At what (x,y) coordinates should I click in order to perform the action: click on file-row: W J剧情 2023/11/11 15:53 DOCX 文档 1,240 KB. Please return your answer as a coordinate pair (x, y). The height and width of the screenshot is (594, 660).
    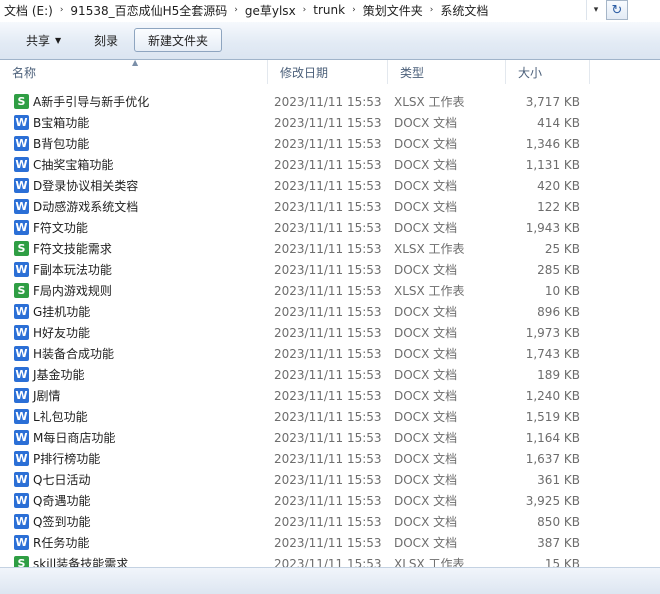
    Looking at the image, I should click on (330, 395).